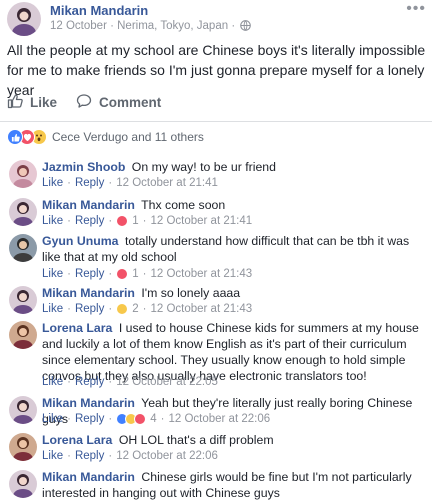  Describe the element at coordinates (167, 382) in the screenshot. I see `comment-timestamp: 12 October at 22:05` at that location.